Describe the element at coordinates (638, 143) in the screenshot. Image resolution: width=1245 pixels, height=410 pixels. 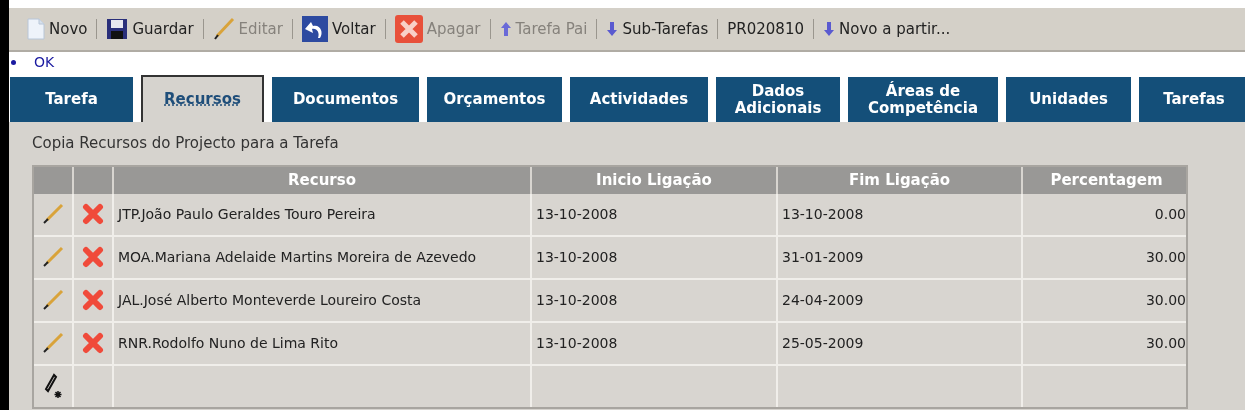
I see `copy-resources-link: Copia Recursos do Projecto para a Tarefa` at that location.